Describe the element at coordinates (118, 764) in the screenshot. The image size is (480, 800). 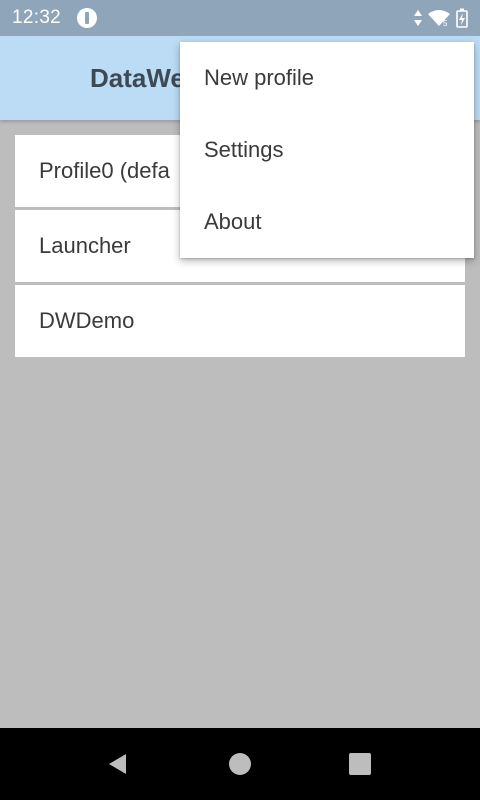
I see `back-icon` at that location.